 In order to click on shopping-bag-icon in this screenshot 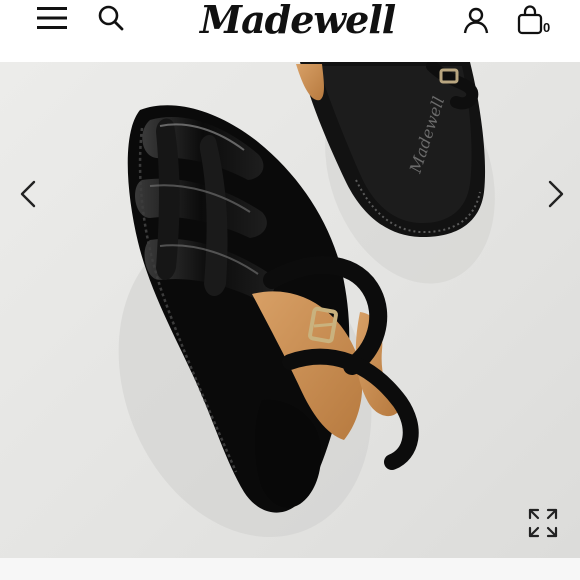, I will do `click(530, 20)`.